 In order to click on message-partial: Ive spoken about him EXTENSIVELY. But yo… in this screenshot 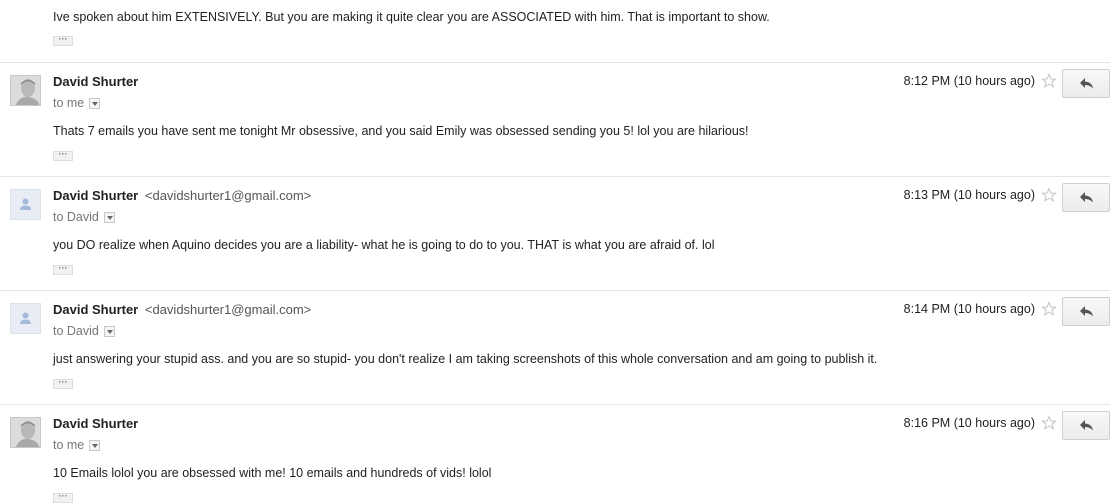, I will do `click(555, 31)`.